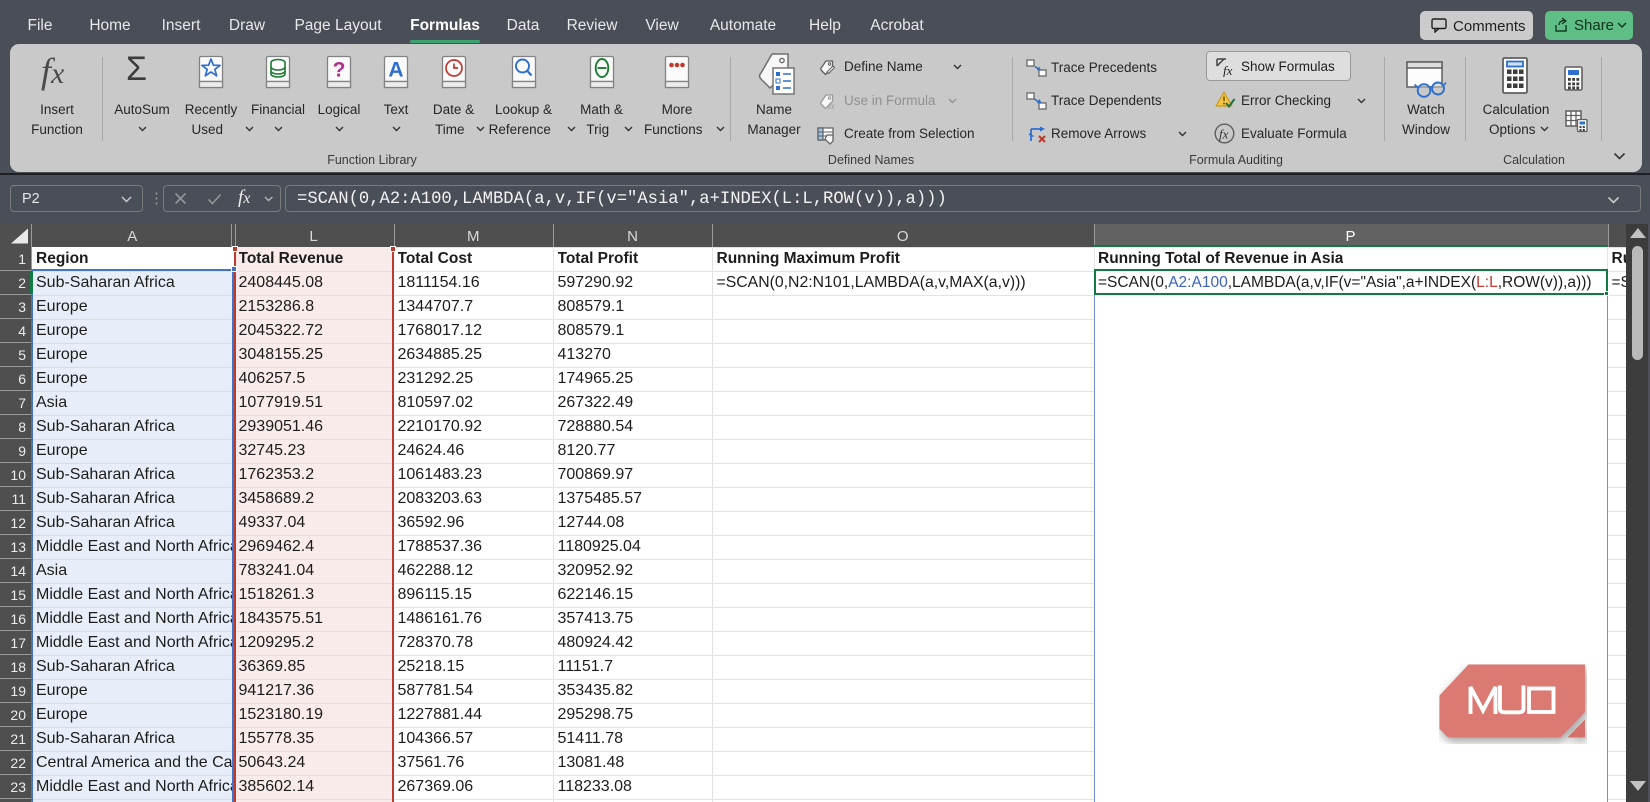 The height and width of the screenshot is (802, 1650). What do you see at coordinates (395, 70) in the screenshot?
I see `svg-text: A` at bounding box center [395, 70].